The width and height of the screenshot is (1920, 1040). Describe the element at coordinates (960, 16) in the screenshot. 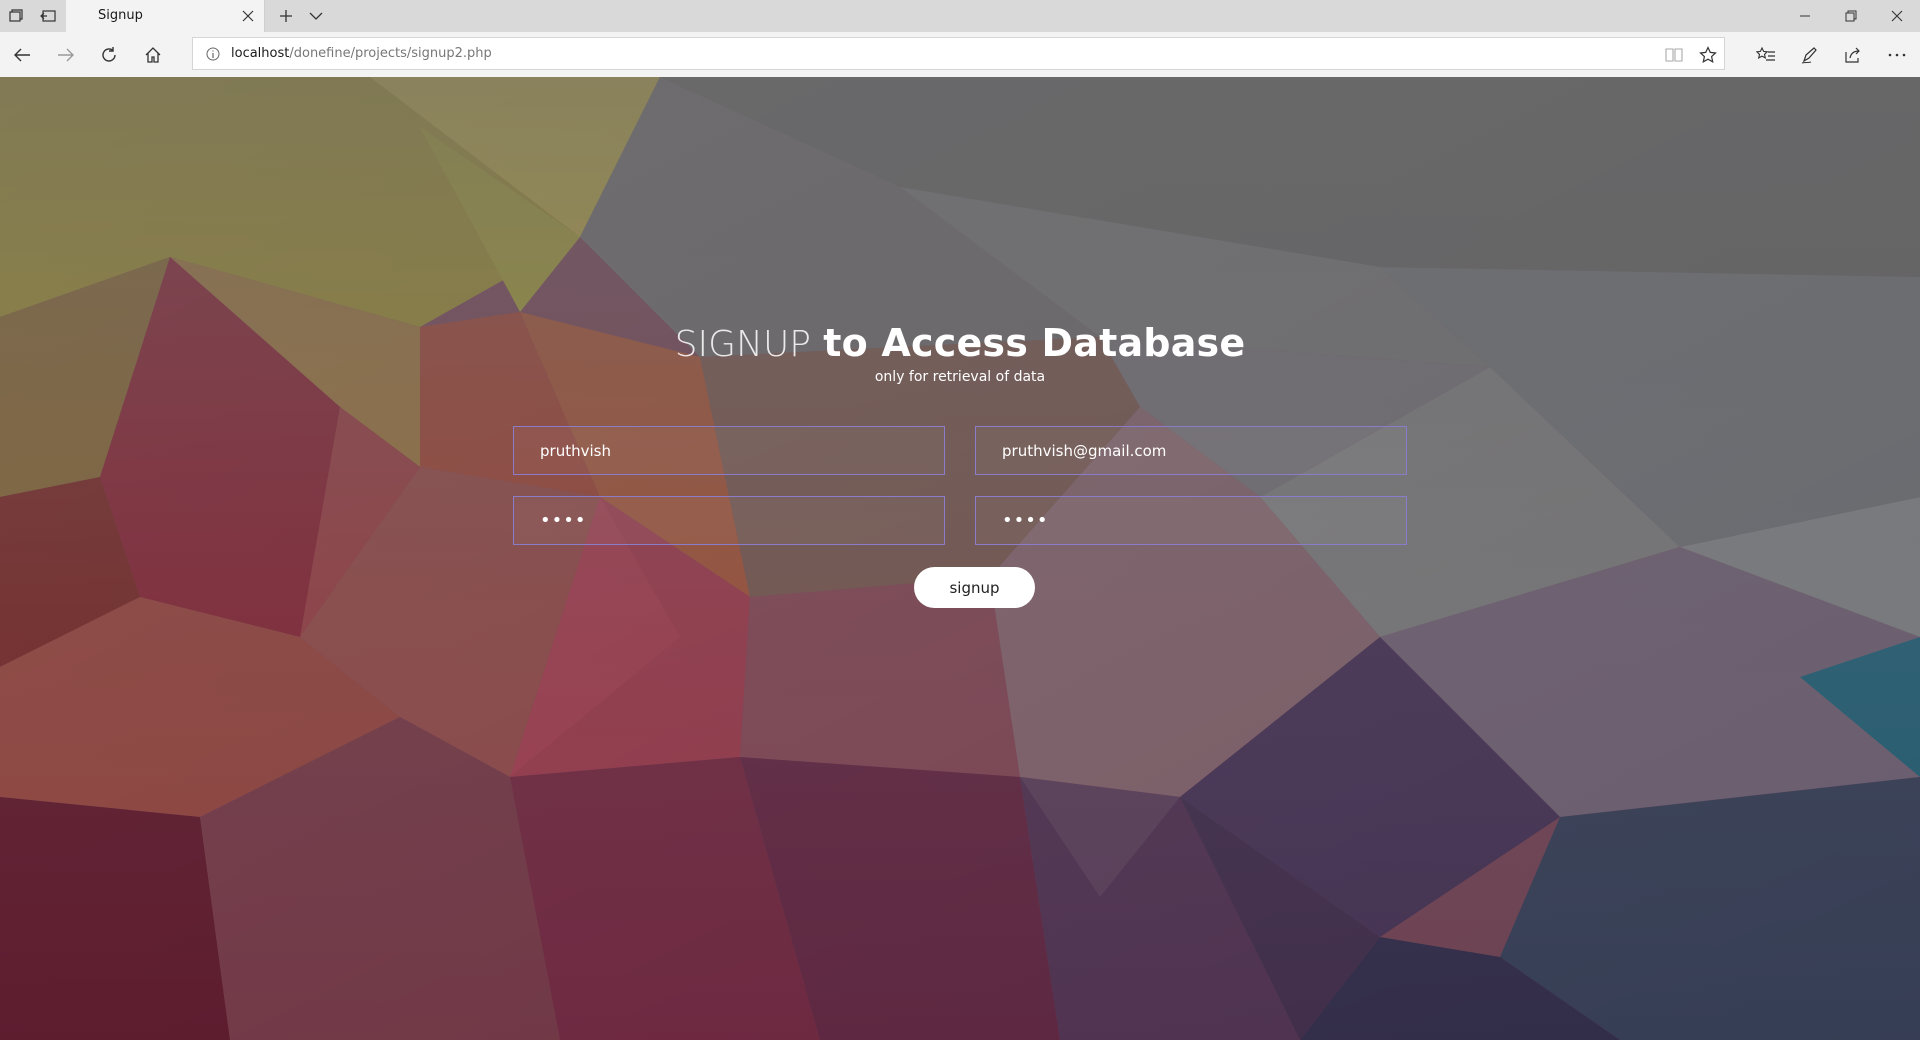

I see `tab-bar: Signup` at that location.